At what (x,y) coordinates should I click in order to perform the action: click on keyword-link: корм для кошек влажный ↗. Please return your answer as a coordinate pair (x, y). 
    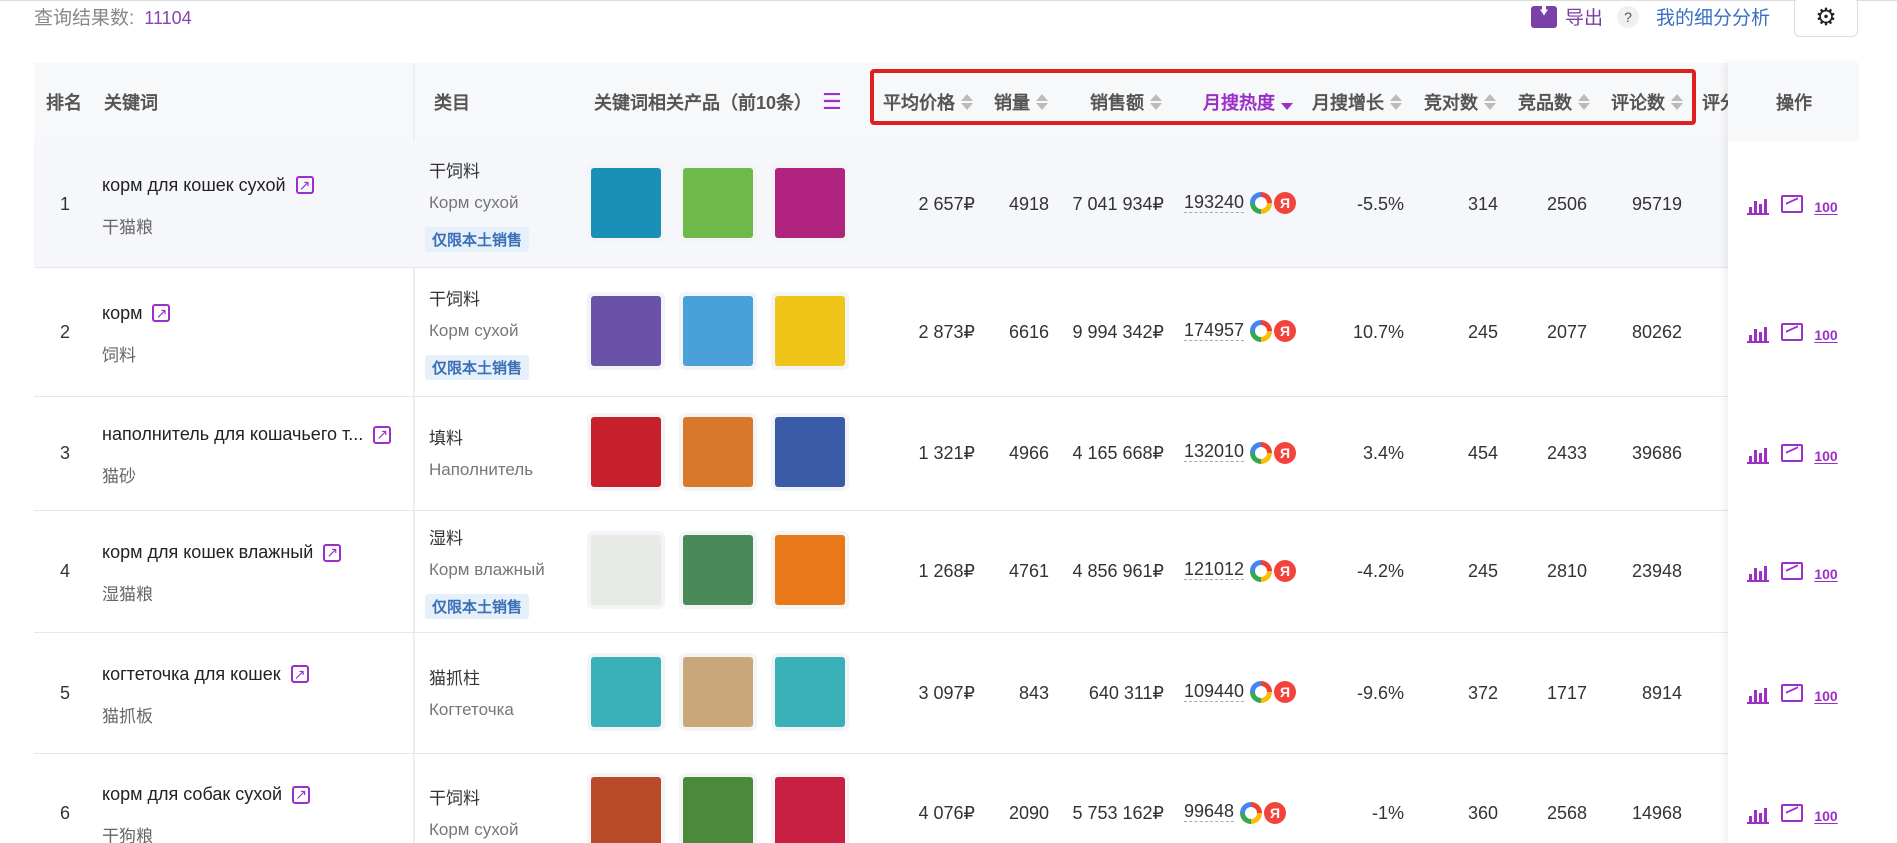
    Looking at the image, I should click on (222, 552).